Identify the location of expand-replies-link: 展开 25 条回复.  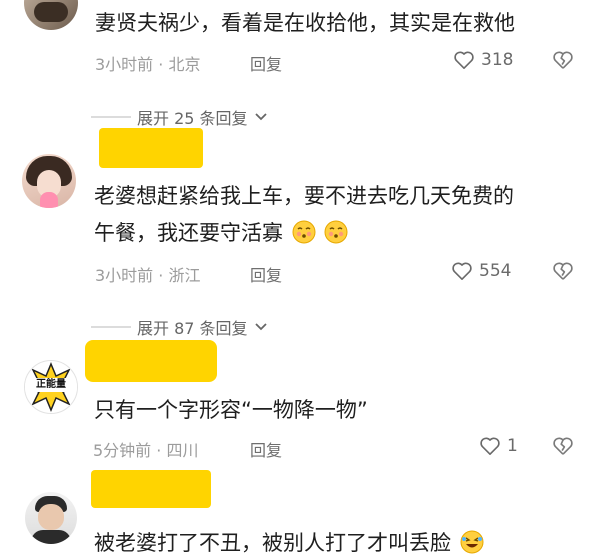
(179, 117).